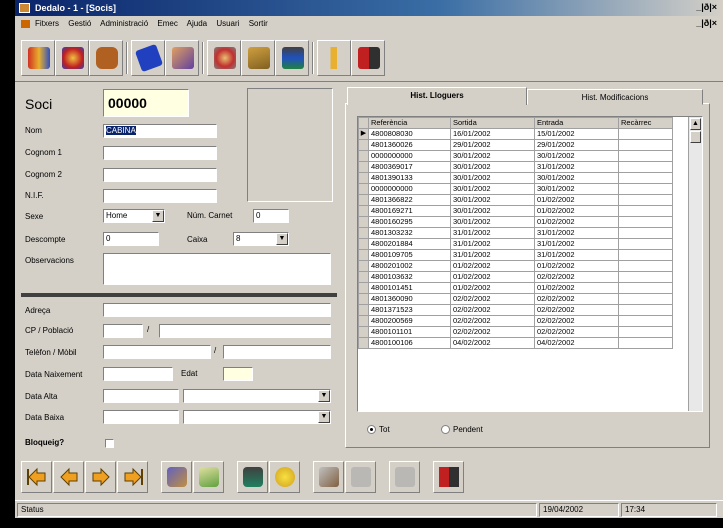  I want to click on books-button, so click(258, 58).